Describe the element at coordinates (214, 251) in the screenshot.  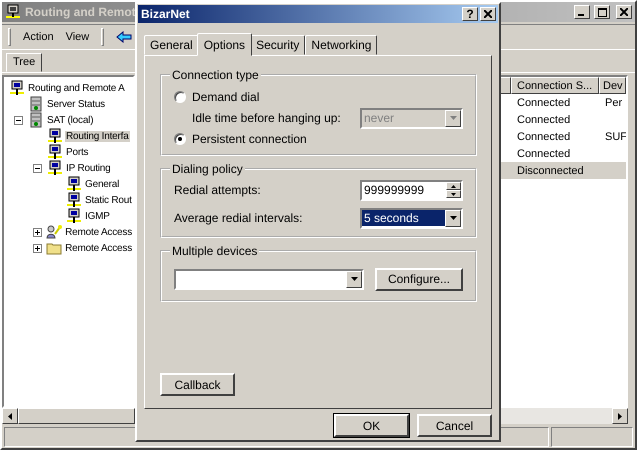
I see `group-title: Multiple devices` at that location.